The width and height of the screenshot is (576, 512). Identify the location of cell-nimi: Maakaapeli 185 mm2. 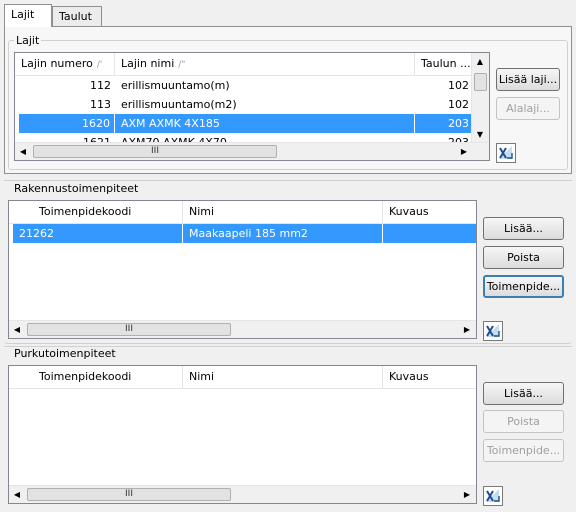
(283, 233).